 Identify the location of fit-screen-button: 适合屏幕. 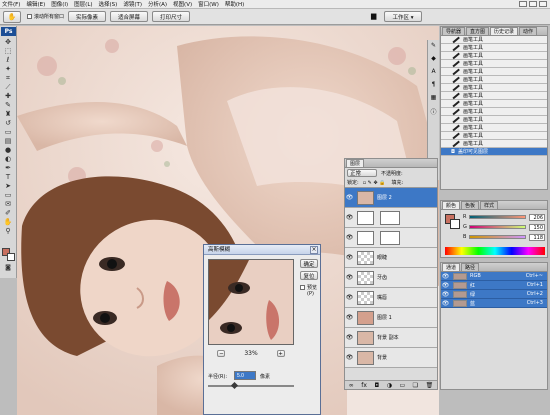
(129, 16).